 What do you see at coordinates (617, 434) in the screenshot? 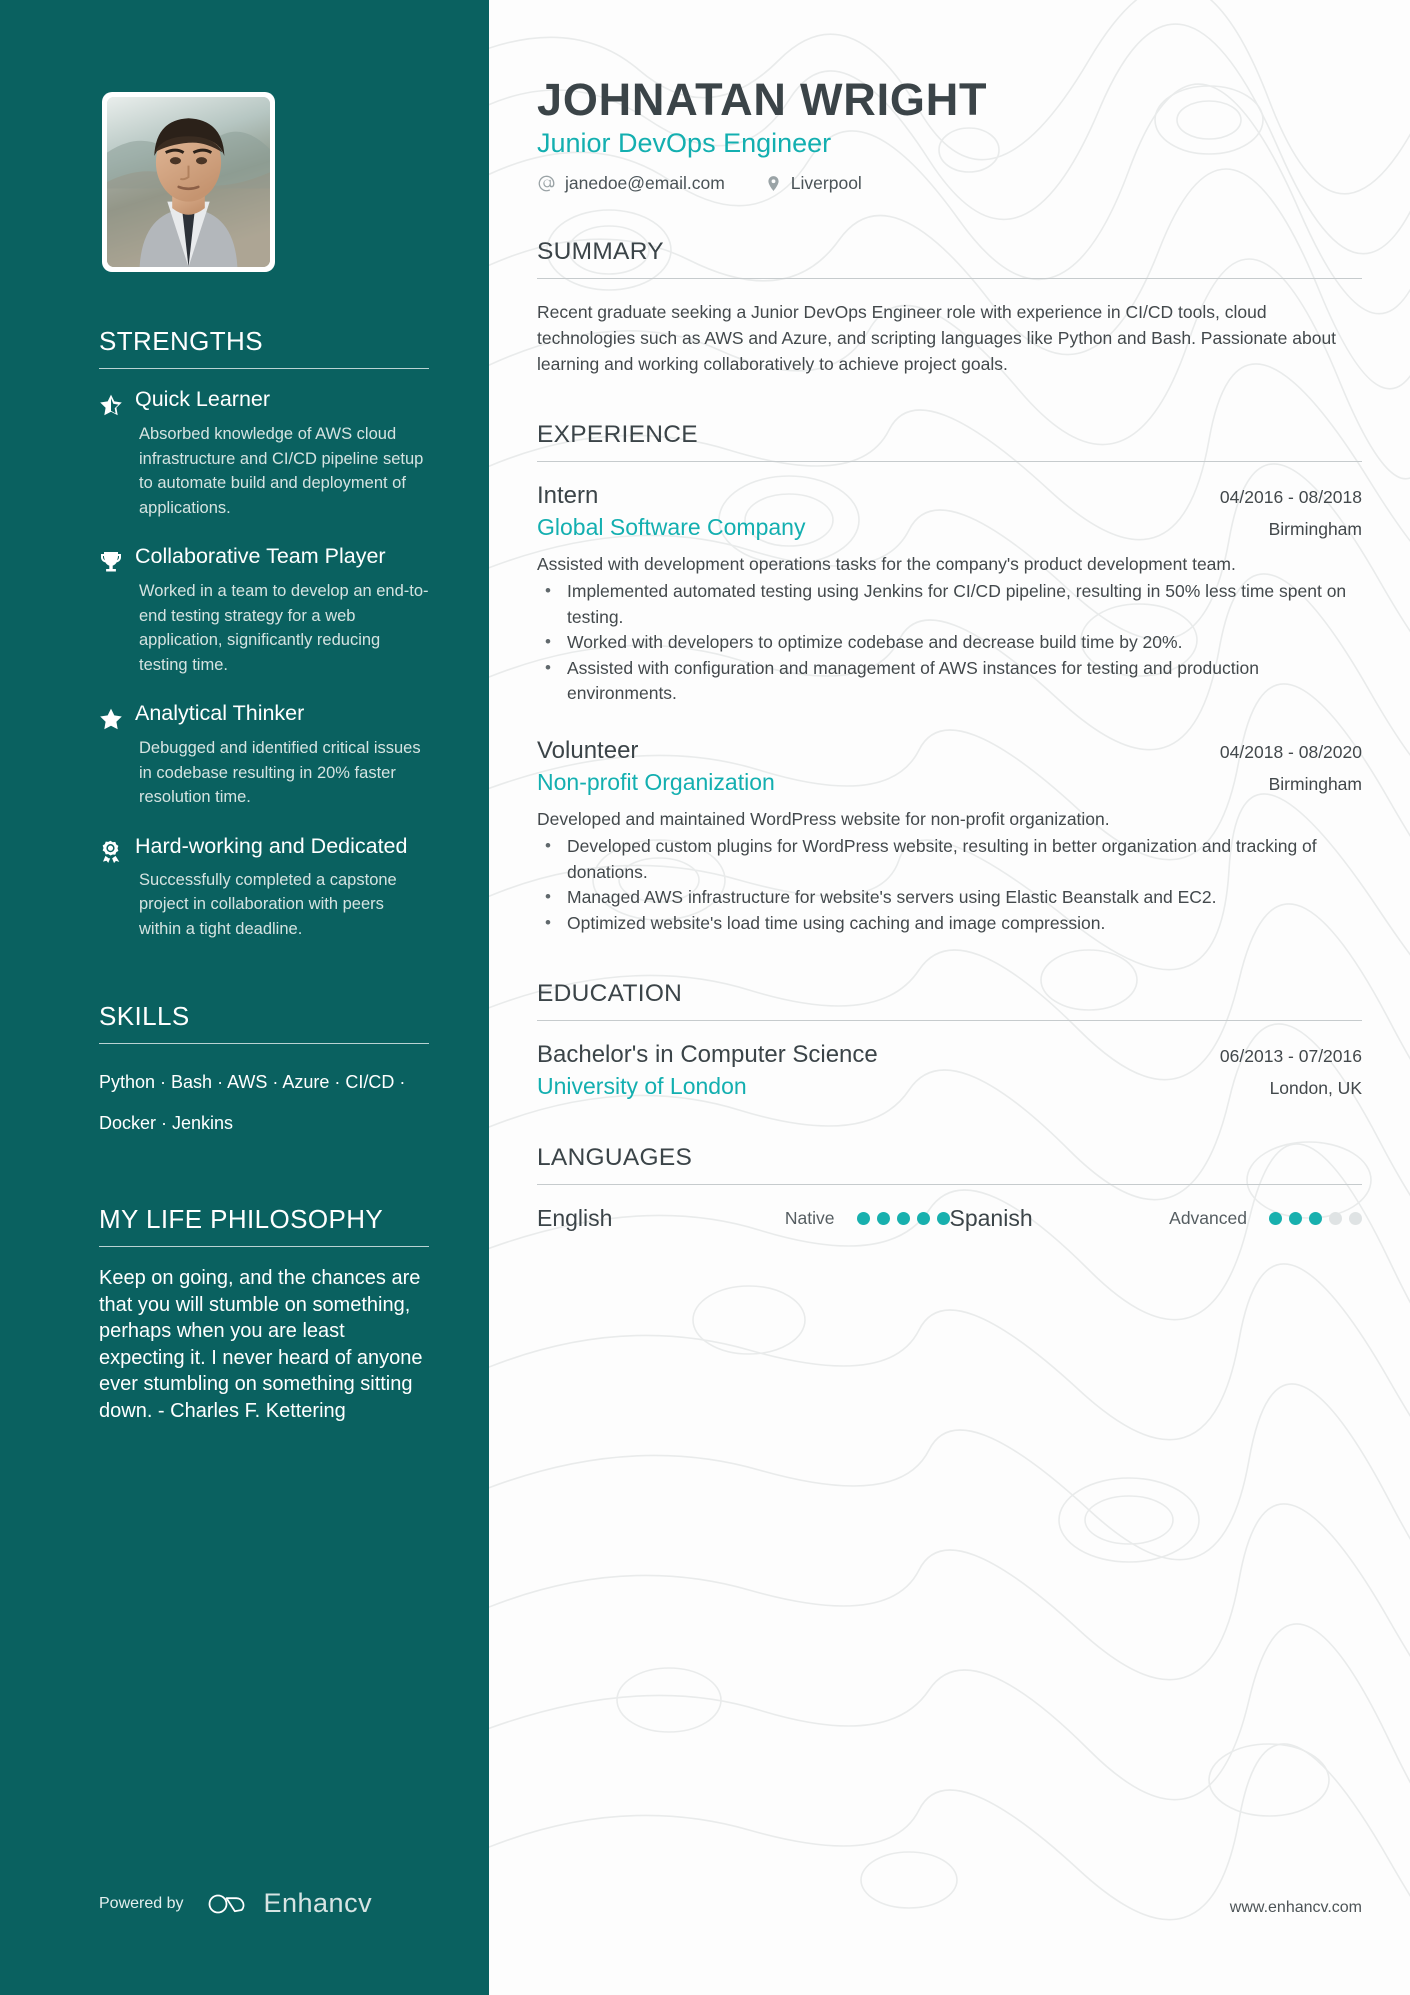
I see `experience-heading: EXPERIENCE` at bounding box center [617, 434].